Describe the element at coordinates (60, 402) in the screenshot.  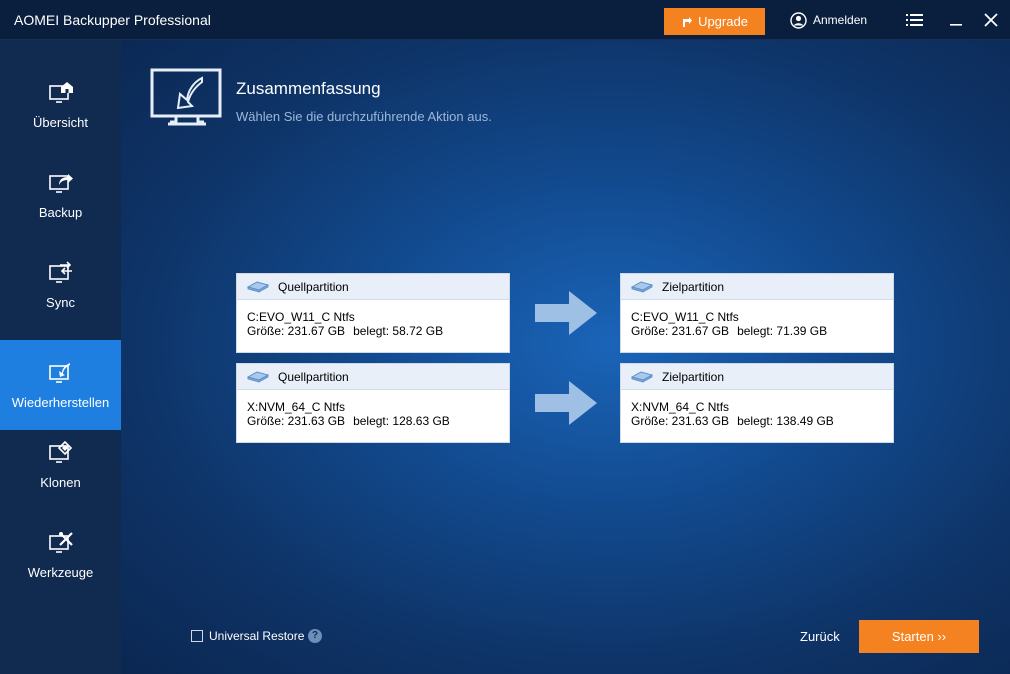
I see `sidebar-item-label: Wiederherstellen` at that location.